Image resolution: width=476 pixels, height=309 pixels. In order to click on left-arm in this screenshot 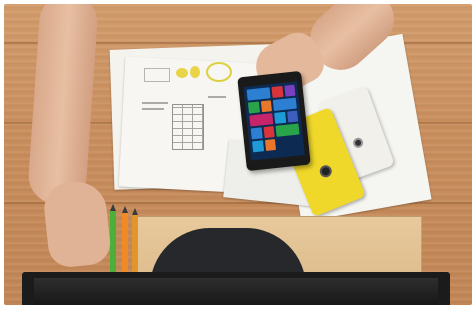, I will do `click(63, 105)`.